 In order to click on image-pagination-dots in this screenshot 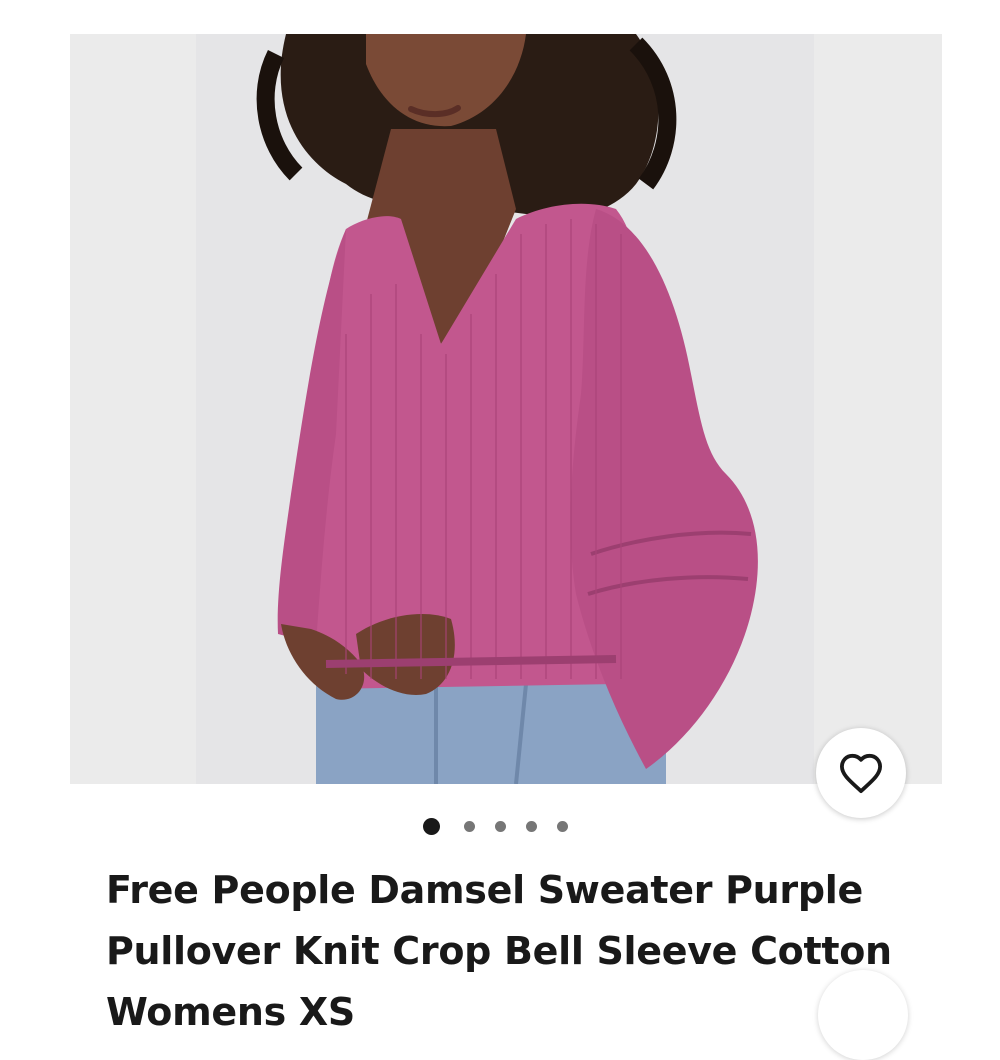, I will do `click(500, 826)`.